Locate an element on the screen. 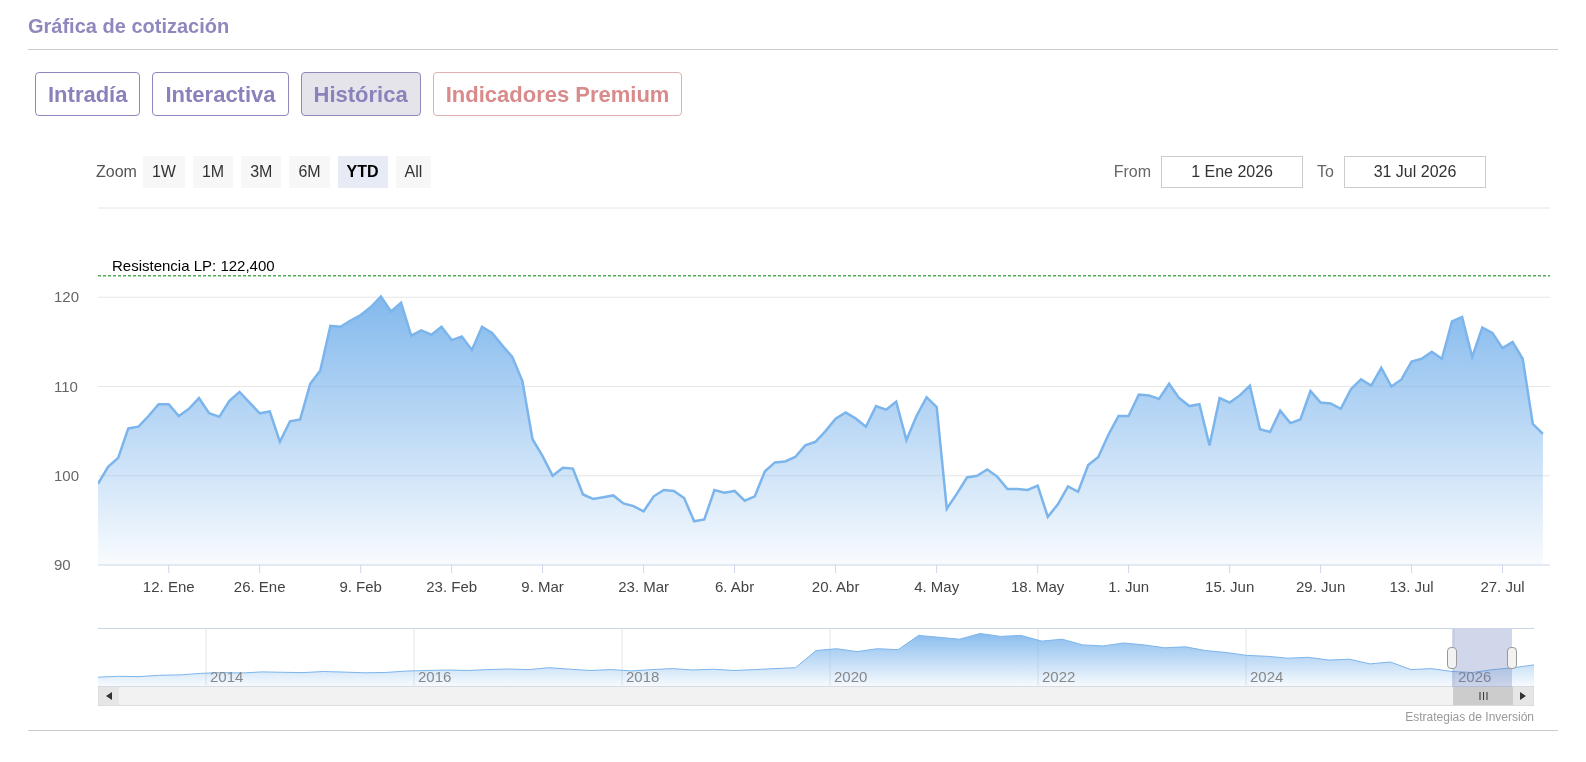  y-axis-label: 100 is located at coordinates (67, 475).